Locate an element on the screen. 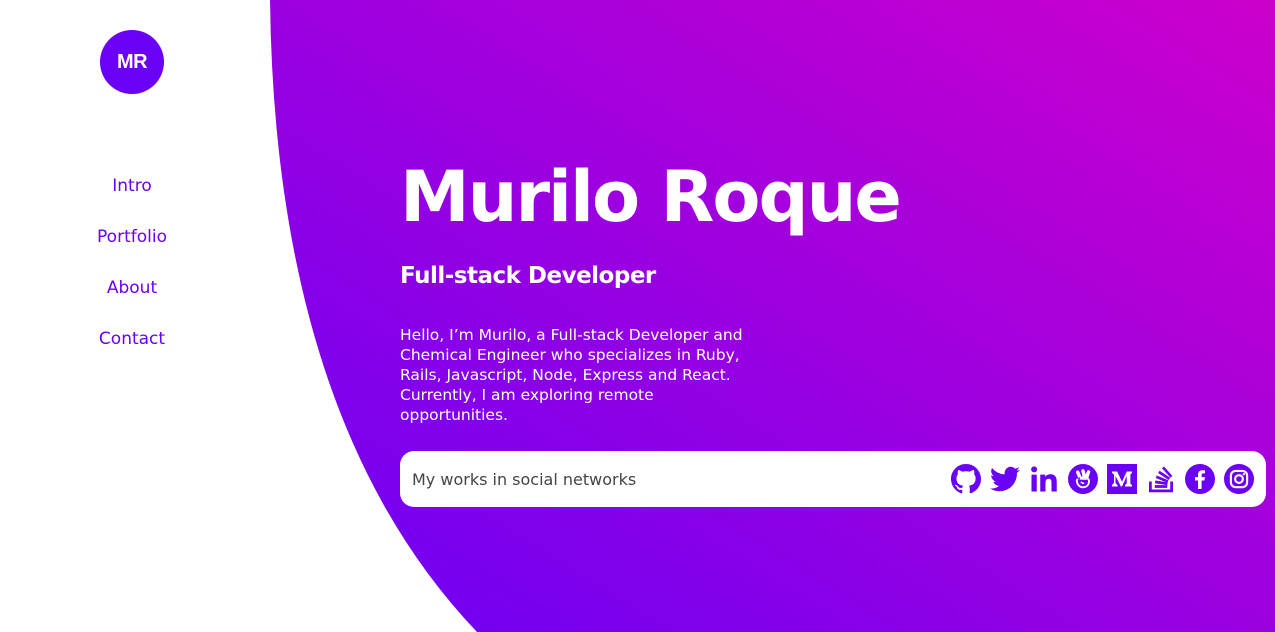 The width and height of the screenshot is (1275, 632). linkedin-icon is located at coordinates (1044, 479).